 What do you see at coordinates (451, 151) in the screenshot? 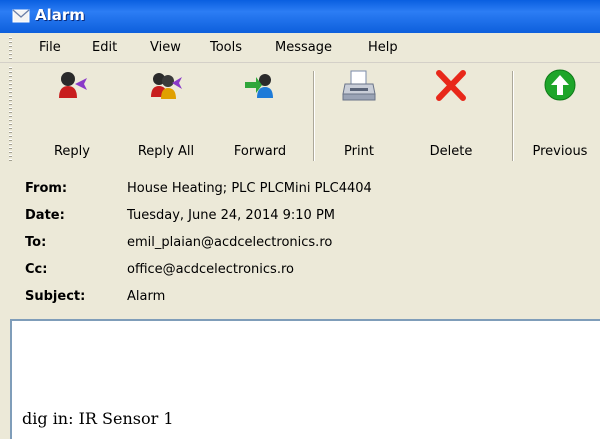
I see `delete-label: Delete` at bounding box center [451, 151].